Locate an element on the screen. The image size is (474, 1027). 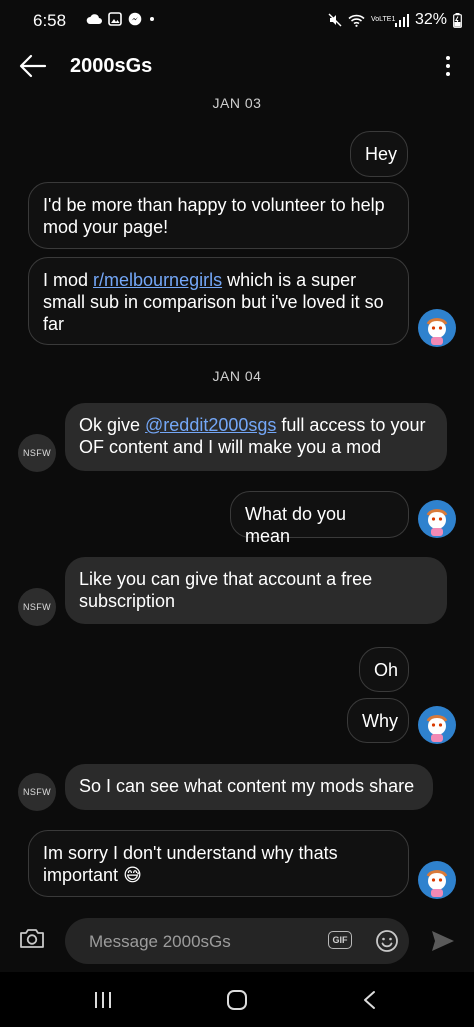
message-composer: GIF is located at coordinates (237, 940).